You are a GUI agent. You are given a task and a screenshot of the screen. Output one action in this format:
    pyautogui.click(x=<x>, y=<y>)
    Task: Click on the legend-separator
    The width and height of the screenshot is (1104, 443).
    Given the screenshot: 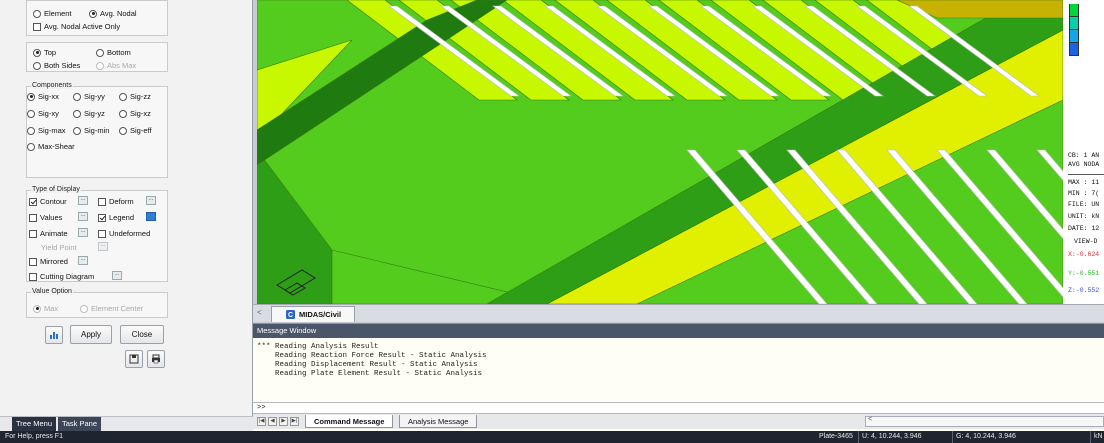 What is the action you would take?
    pyautogui.click(x=1086, y=174)
    